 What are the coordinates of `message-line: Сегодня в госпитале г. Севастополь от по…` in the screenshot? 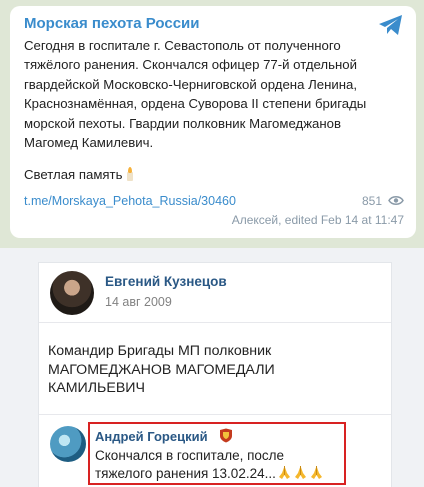 It's located at (182, 45).